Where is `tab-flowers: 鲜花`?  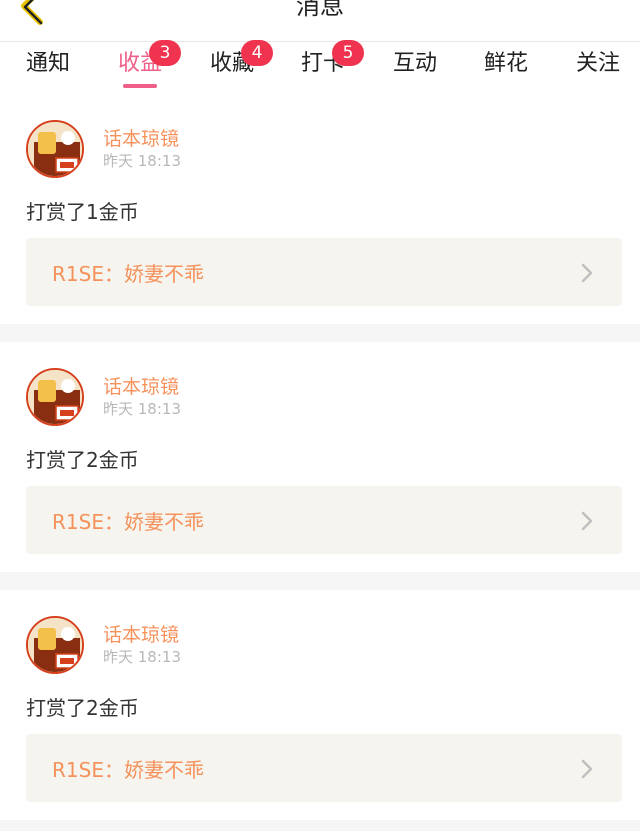
tab-flowers: 鲜花 is located at coordinates (506, 70).